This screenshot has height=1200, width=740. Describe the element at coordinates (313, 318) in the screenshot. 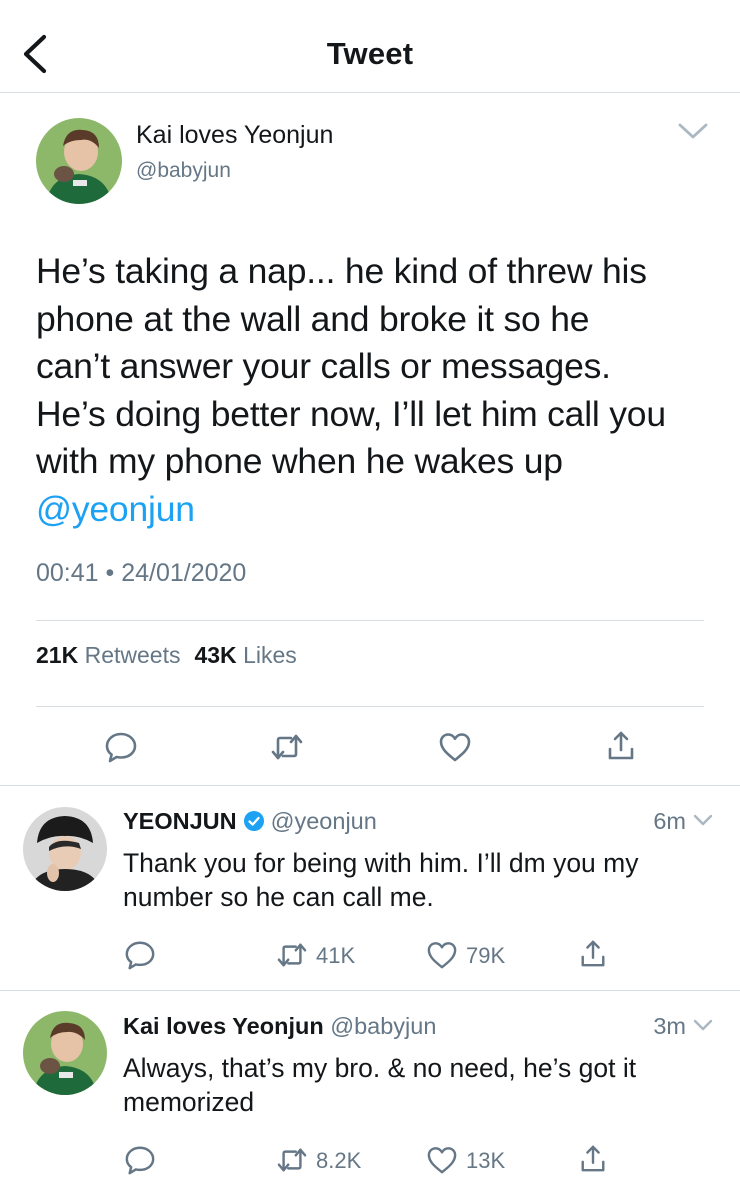

I see `tweet-text-line: phone at the wall and broke it so he` at that location.